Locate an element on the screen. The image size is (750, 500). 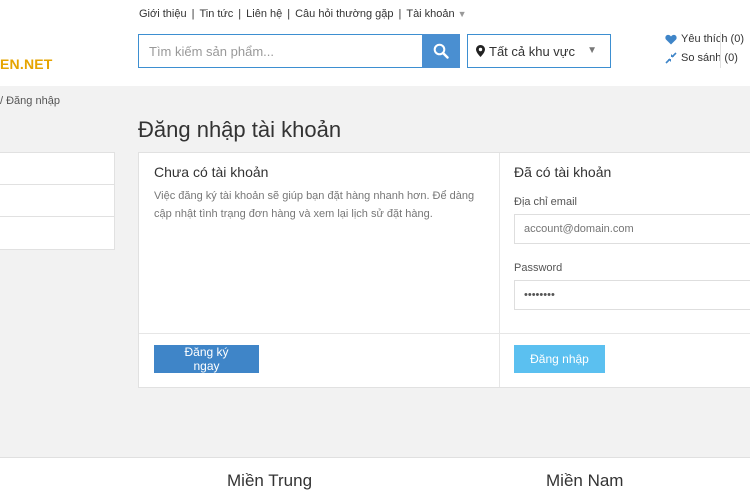
top-link-account: Tài khoản is located at coordinates (430, 14).